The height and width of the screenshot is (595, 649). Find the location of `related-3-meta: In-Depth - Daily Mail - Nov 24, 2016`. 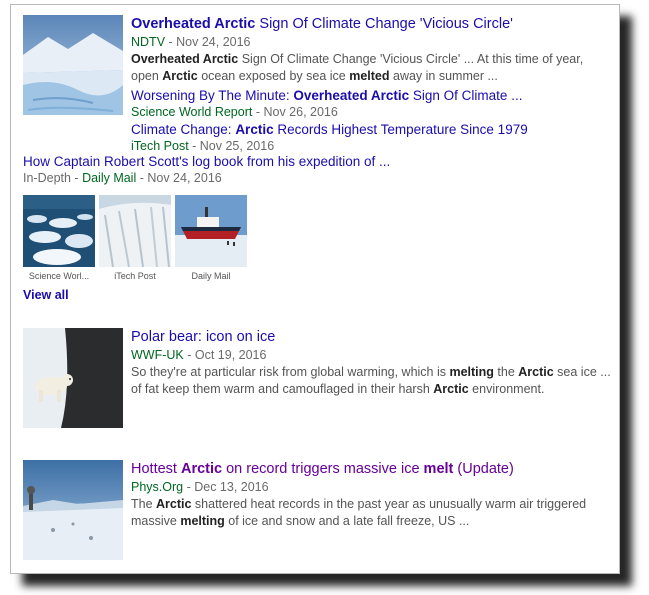

related-3-meta: In-Depth - Daily Mail - Nov 24, 2016 is located at coordinates (122, 178).